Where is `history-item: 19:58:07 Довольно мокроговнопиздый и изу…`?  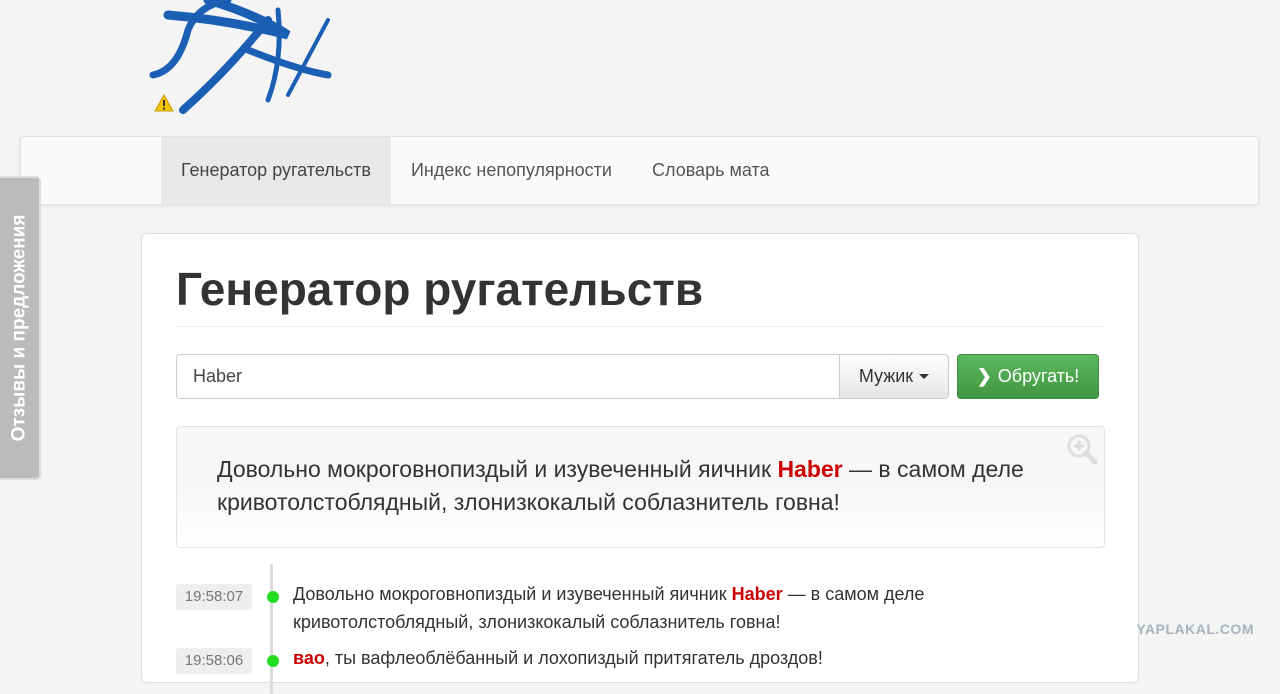
history-item: 19:58:07 Довольно мокроговнопиздый и изу… is located at coordinates (579, 608).